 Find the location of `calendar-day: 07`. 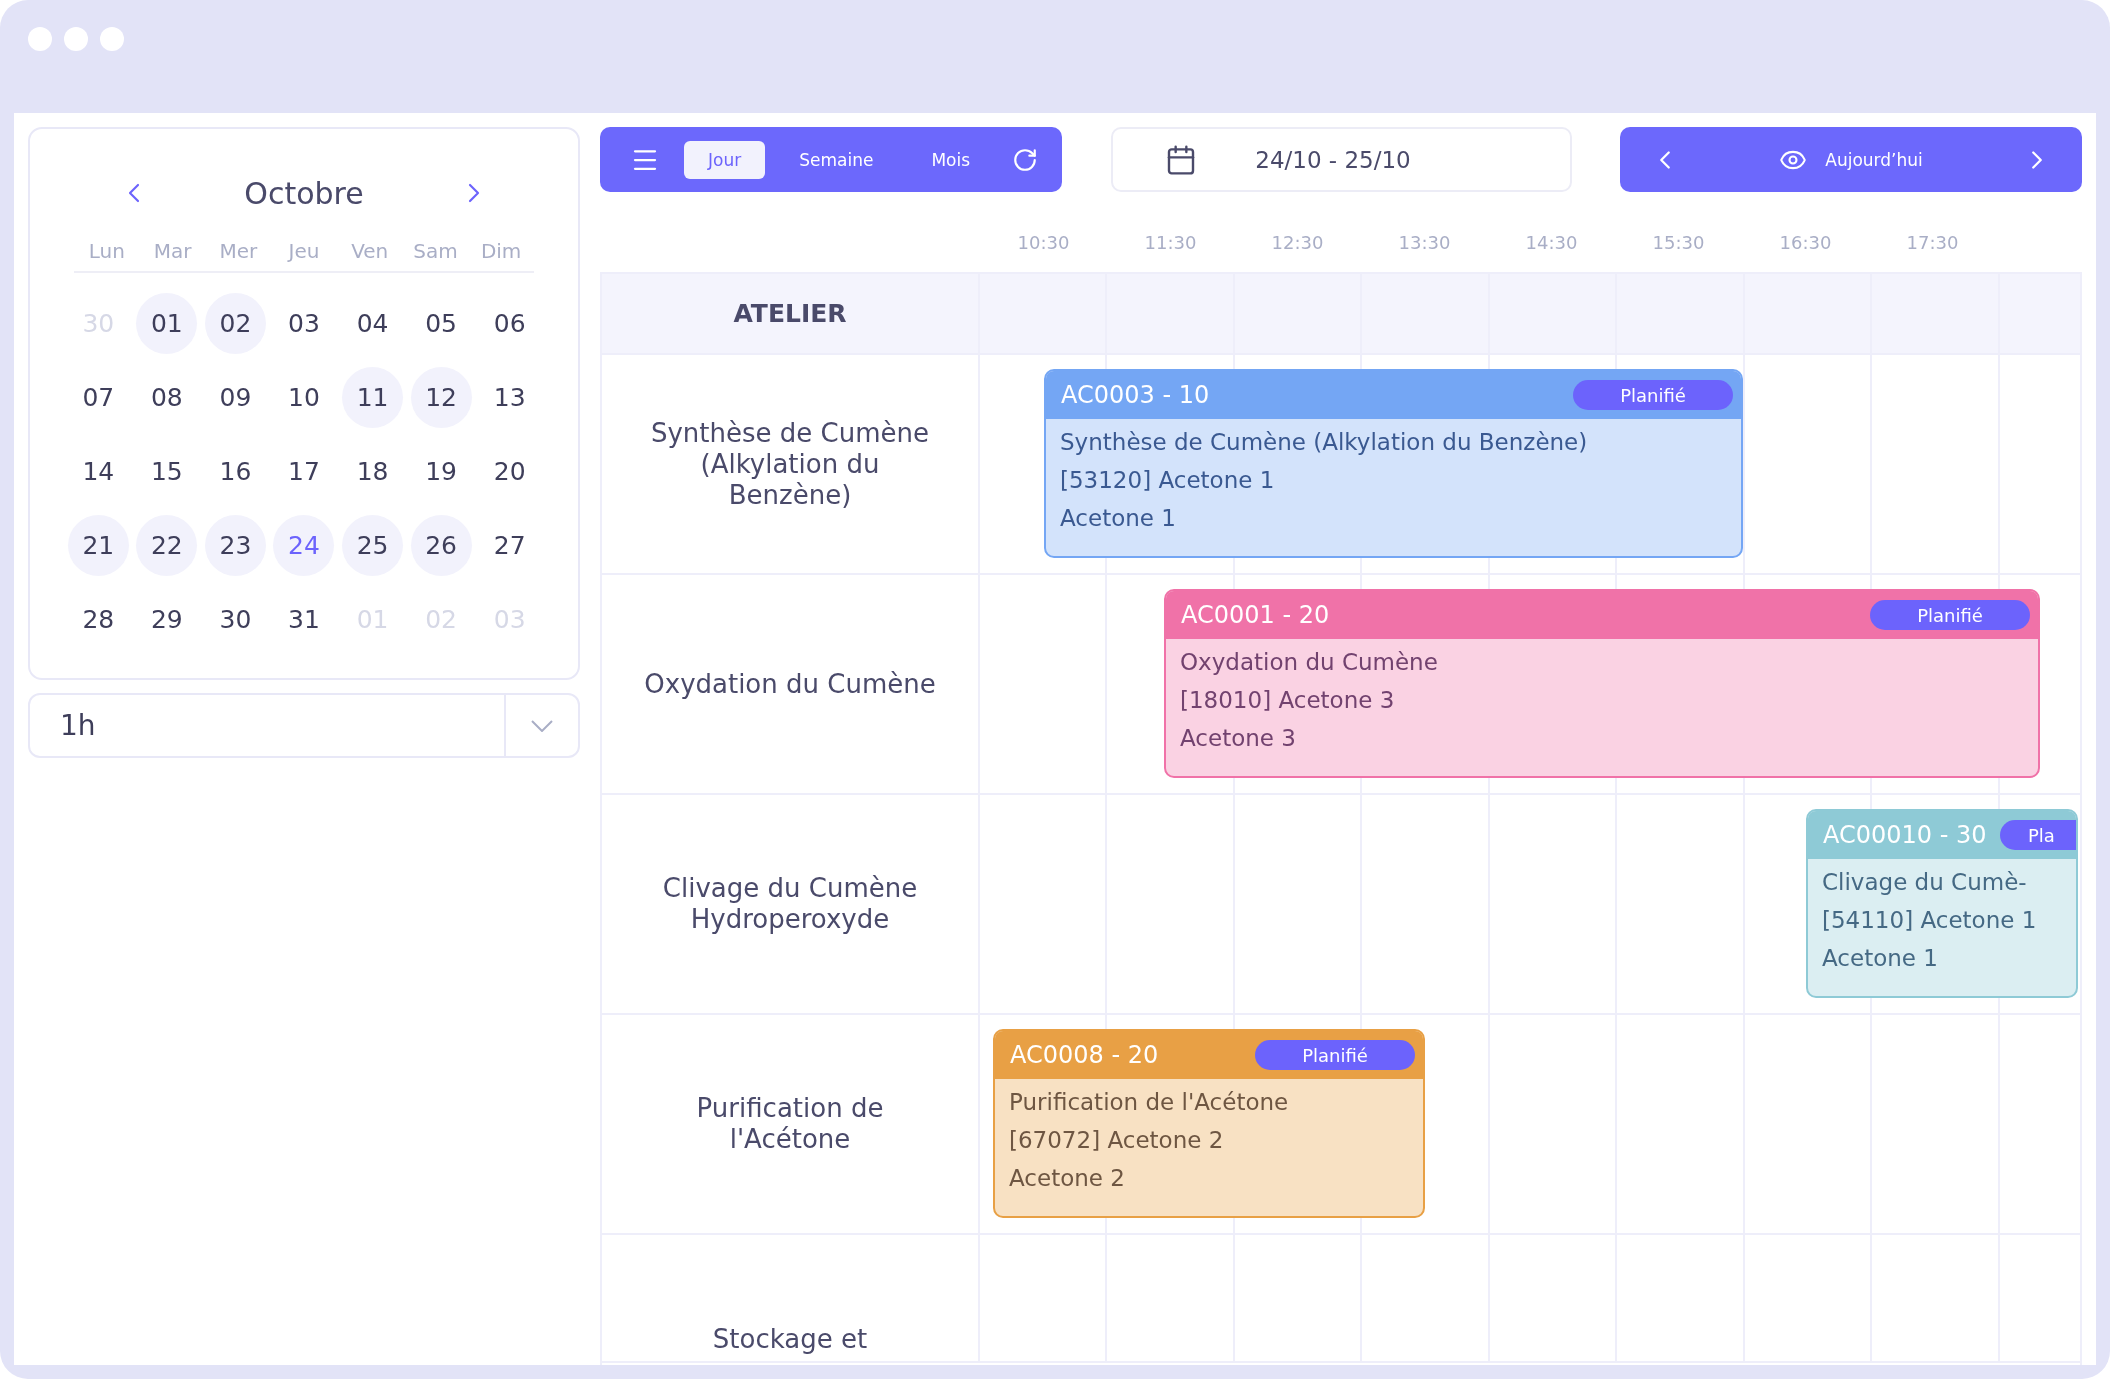

calendar-day: 07 is located at coordinates (98, 397).